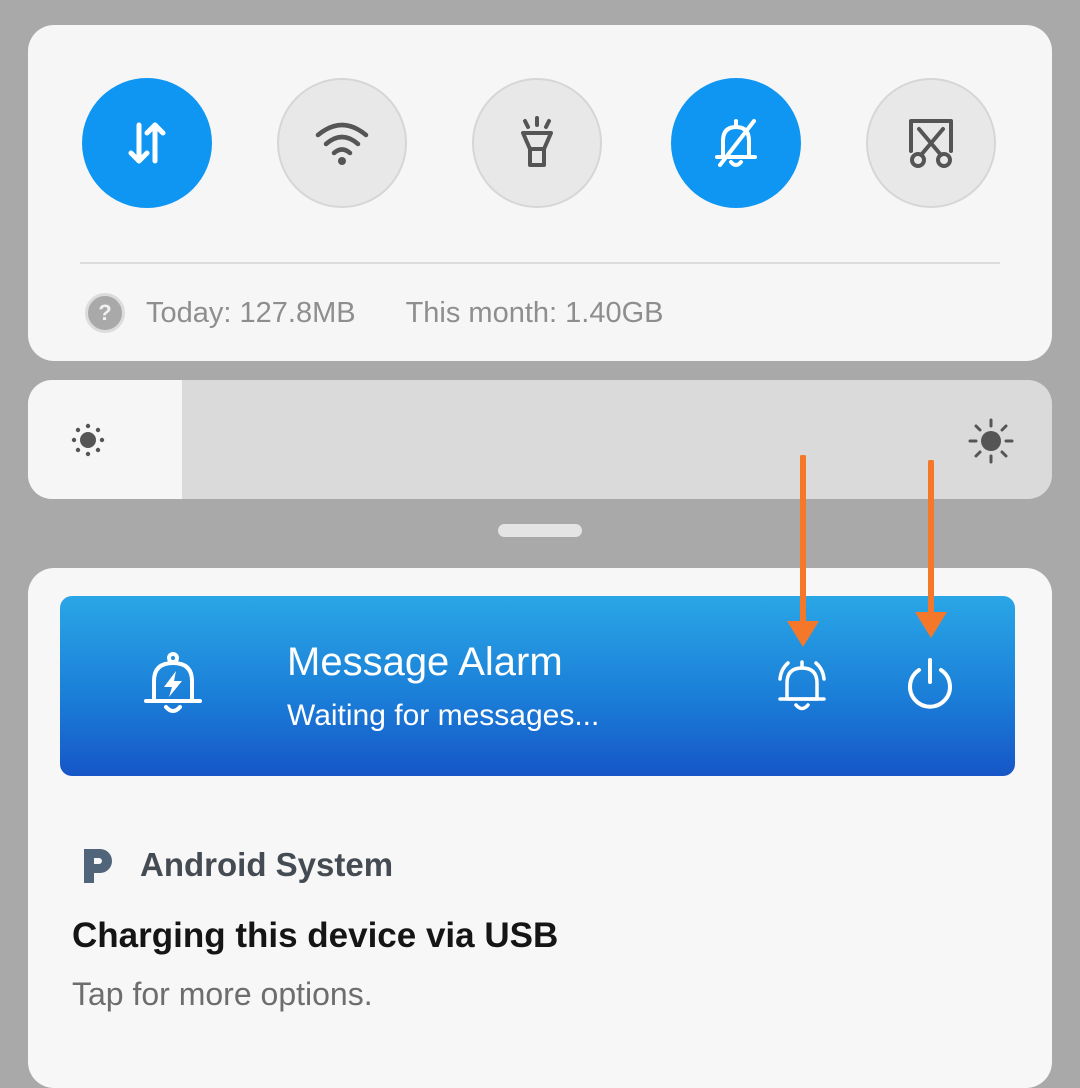 The height and width of the screenshot is (1088, 1080). Describe the element at coordinates (540, 530) in the screenshot. I see `panel-drag-handle` at that location.